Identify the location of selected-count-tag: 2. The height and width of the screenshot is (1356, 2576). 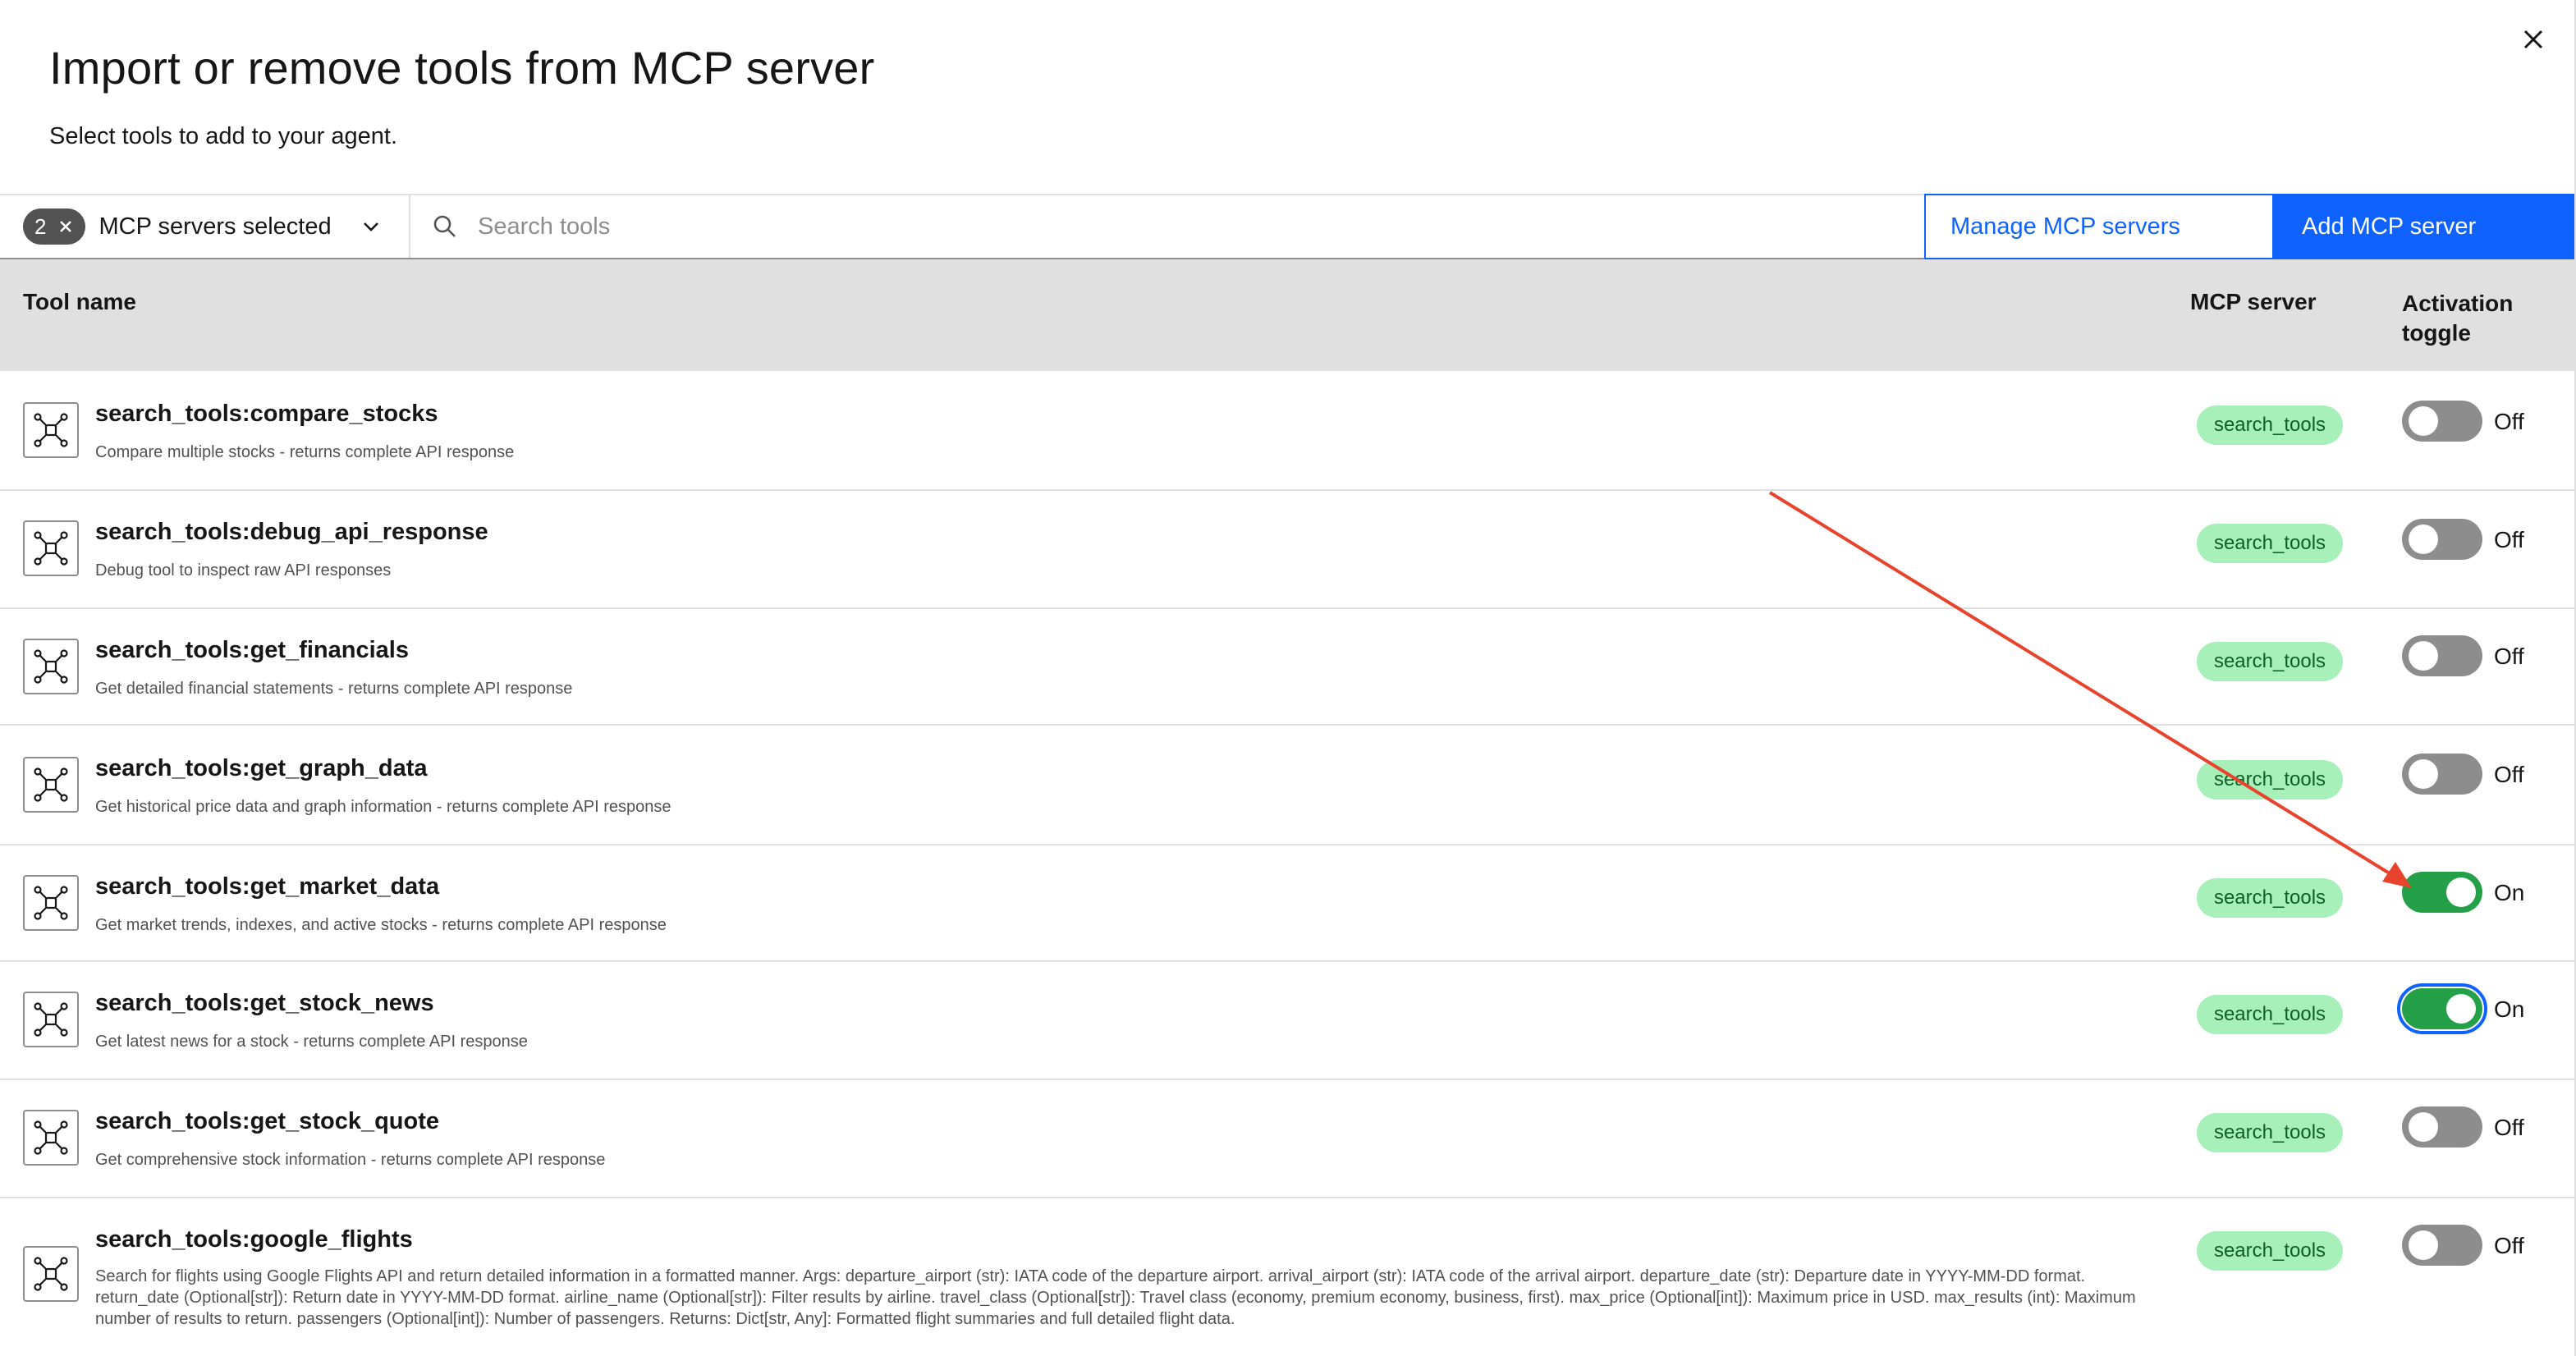
(54, 226).